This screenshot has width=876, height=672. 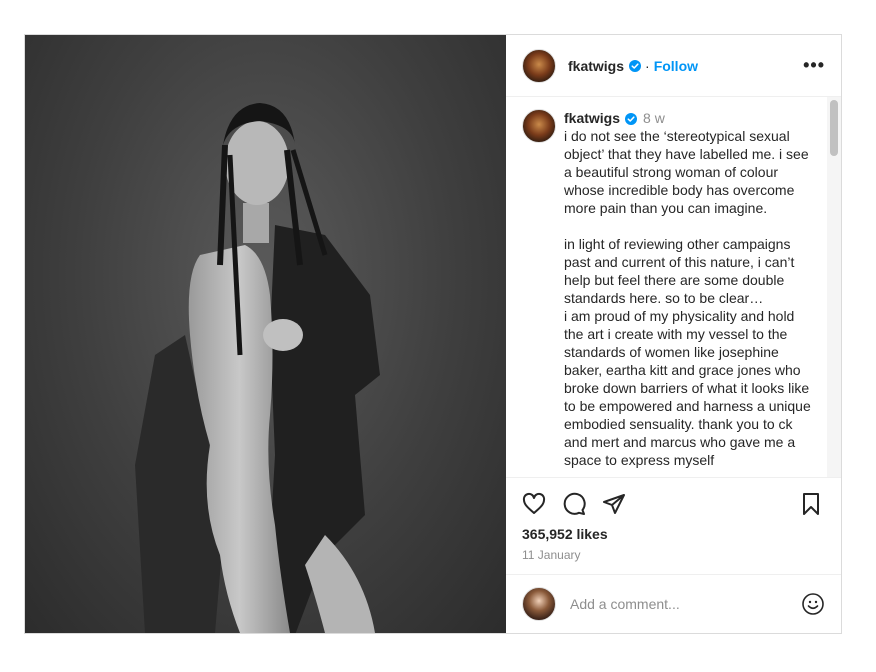 I want to click on heart-icon, so click(x=535, y=505).